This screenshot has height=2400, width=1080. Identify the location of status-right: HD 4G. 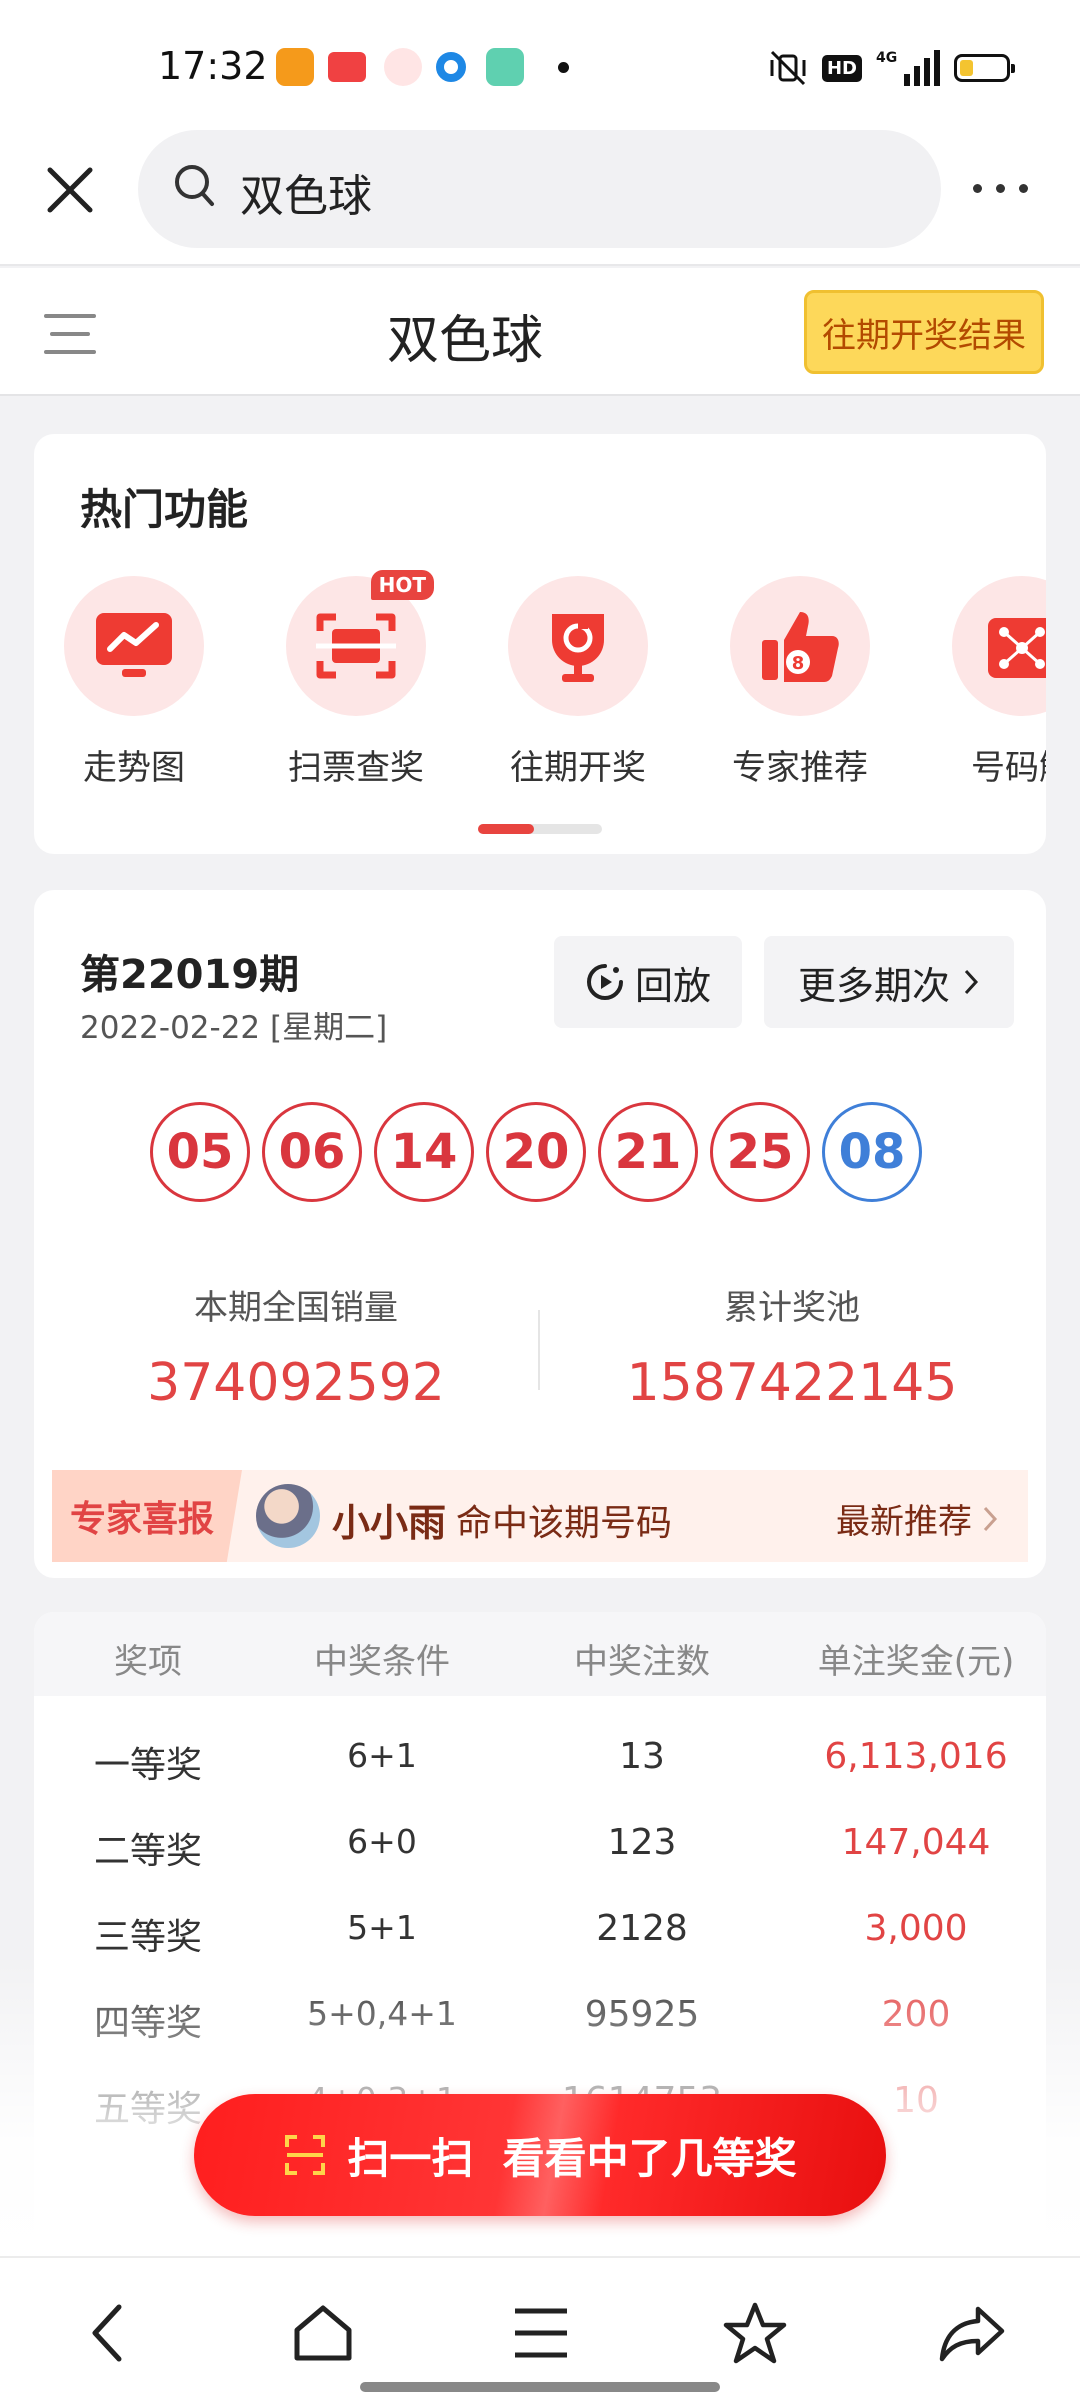
(891, 68).